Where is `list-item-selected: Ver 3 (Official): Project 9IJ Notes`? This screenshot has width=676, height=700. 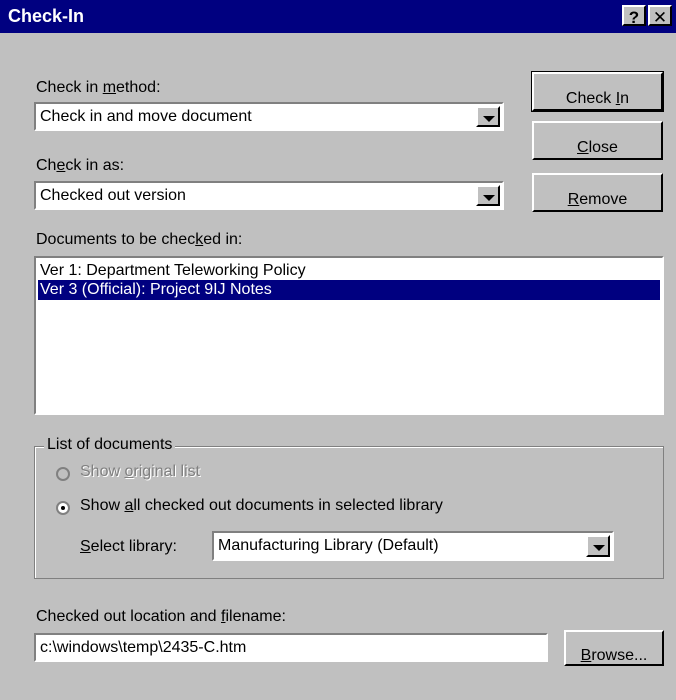
list-item-selected: Ver 3 (Official): Project 9IJ Notes is located at coordinates (349, 290).